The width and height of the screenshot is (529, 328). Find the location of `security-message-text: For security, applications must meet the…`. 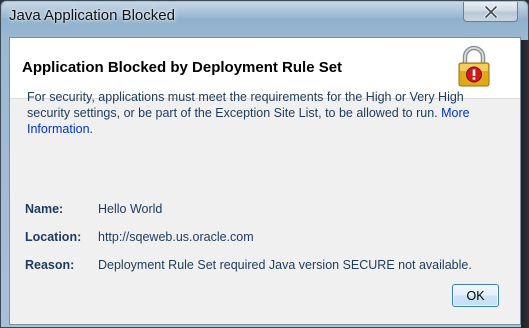

security-message-text: For security, applications must meet the… is located at coordinates (245, 105).